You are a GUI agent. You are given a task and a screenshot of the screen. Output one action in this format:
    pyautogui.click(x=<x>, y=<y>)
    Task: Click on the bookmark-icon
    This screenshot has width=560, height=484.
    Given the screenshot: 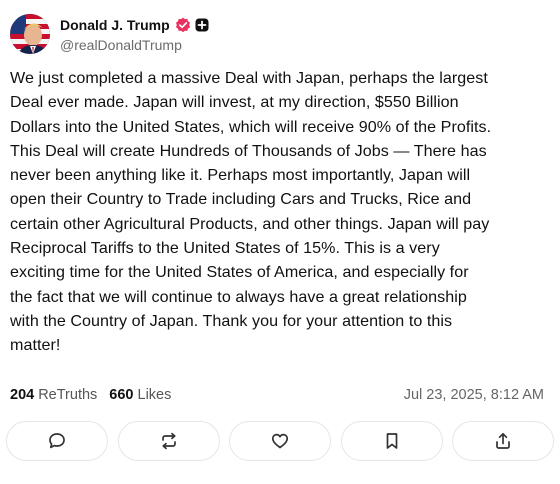 What is the action you would take?
    pyautogui.click(x=391, y=441)
    